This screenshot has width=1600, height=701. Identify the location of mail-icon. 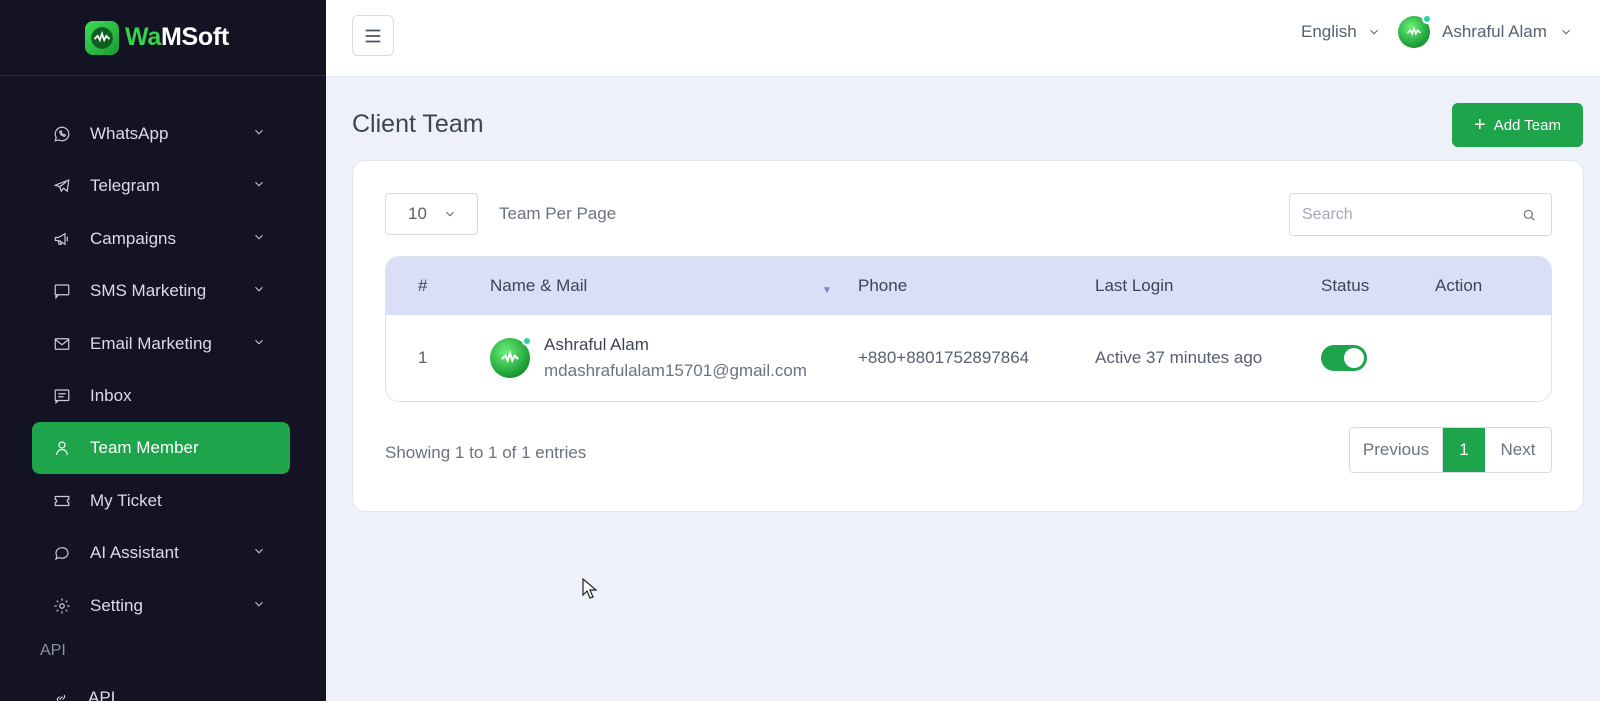
(62, 344).